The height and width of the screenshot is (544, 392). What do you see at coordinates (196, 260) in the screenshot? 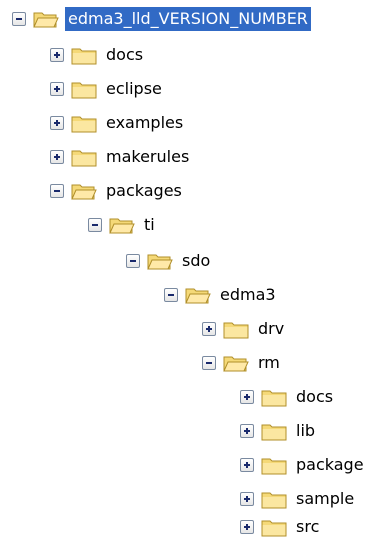
I see `tree-node-label: sdo` at bounding box center [196, 260].